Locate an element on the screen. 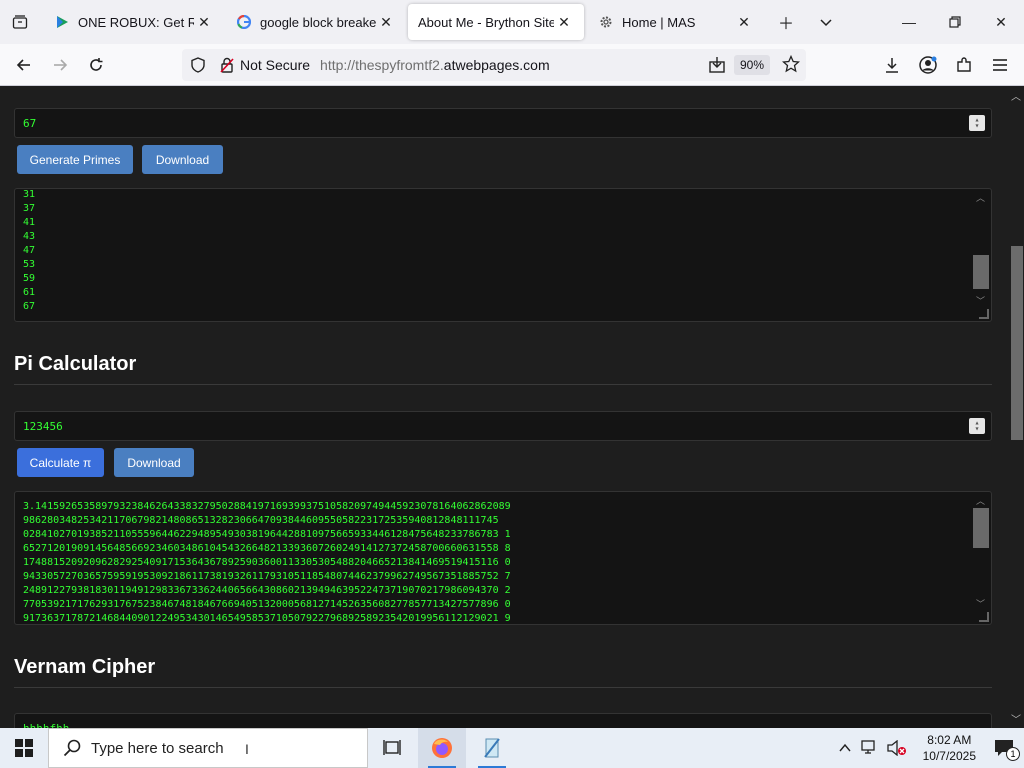 This screenshot has height=768, width=1024. page-scrollbar: ︿ ﹀ is located at coordinates (1015, 407).